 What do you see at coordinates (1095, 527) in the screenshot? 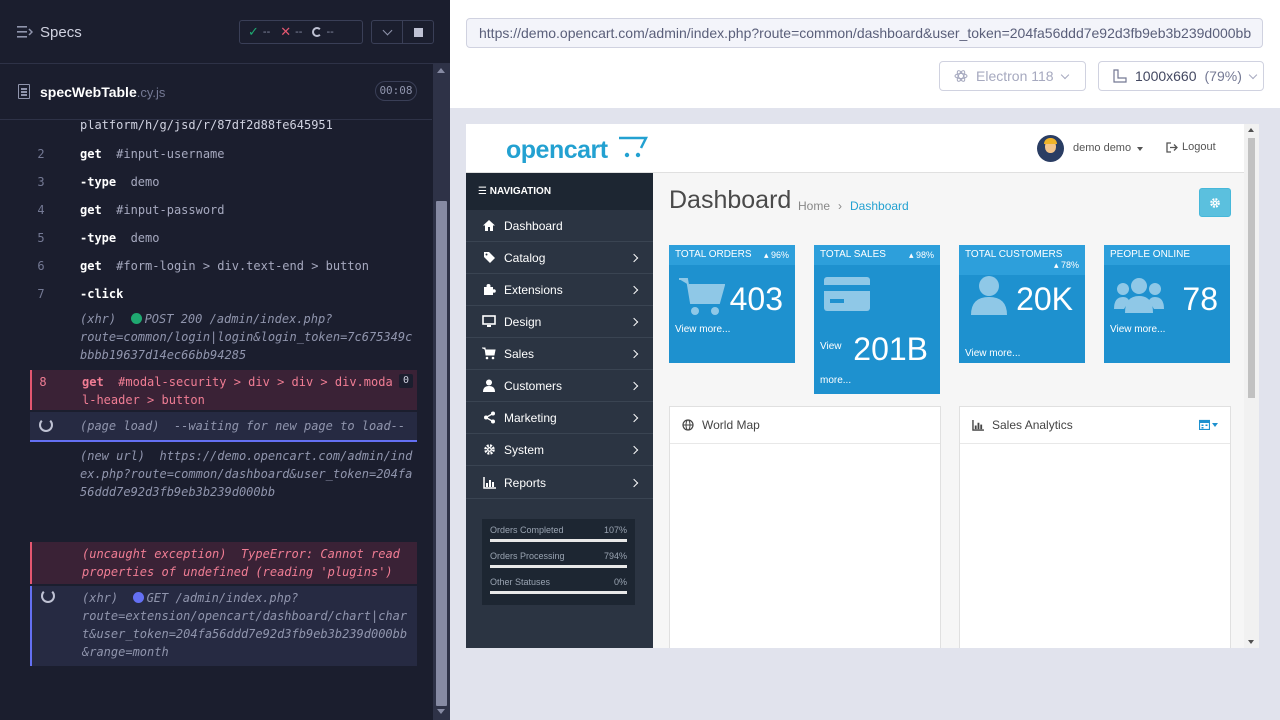
I see `sales-analytics-panel: Sales Analytics` at bounding box center [1095, 527].